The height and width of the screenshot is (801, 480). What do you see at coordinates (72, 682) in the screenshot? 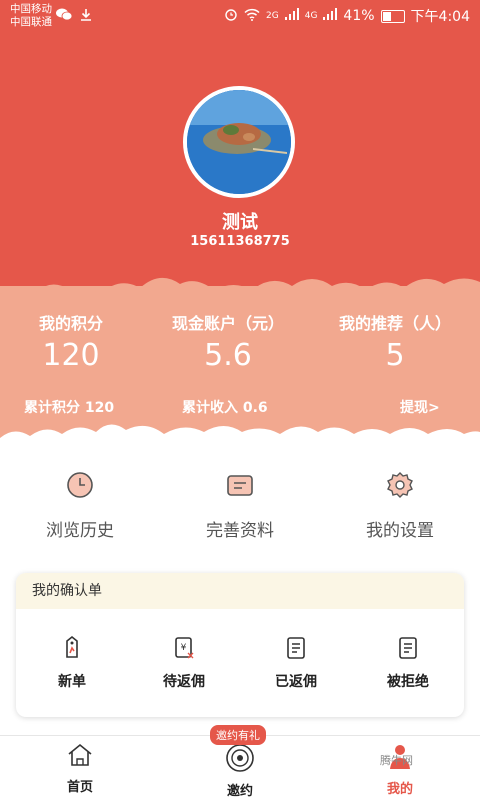
I see `order-label: 新单` at bounding box center [72, 682].